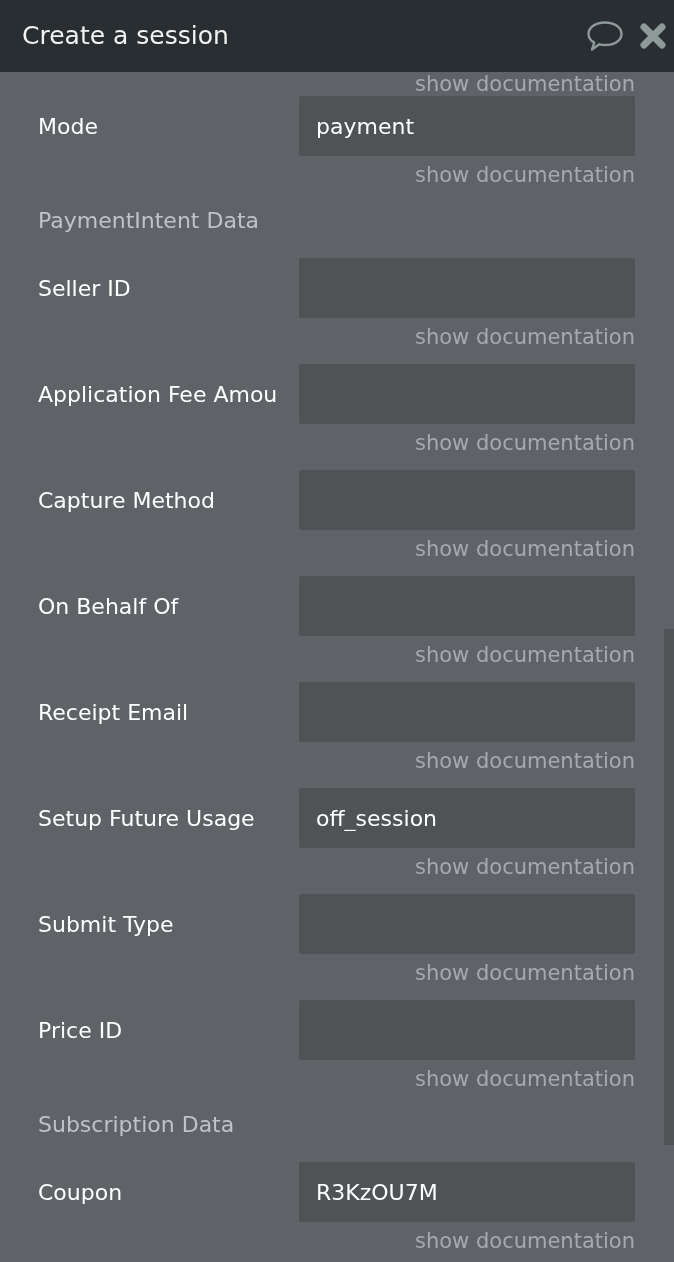 This screenshot has height=1262, width=674. What do you see at coordinates (136, 1124) in the screenshot?
I see `section-heading: Subscription Data` at bounding box center [136, 1124].